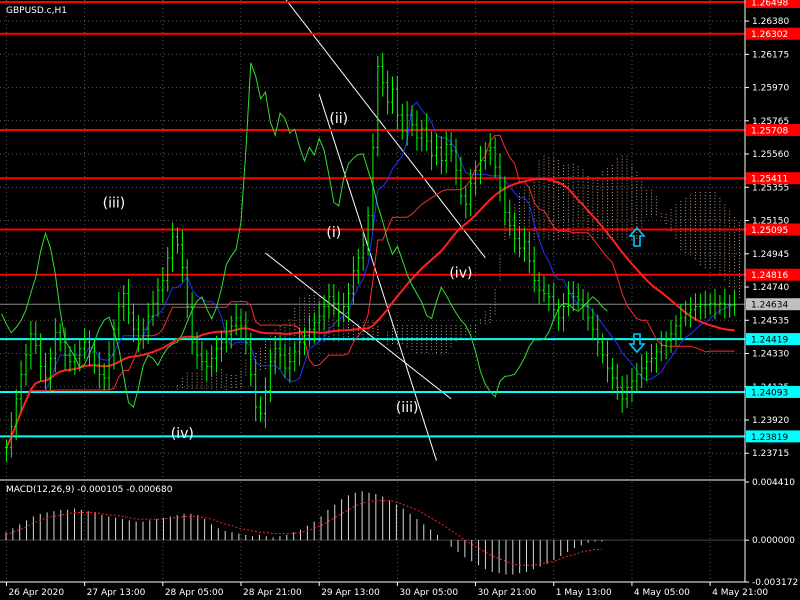 Image resolution: width=800 pixels, height=600 pixels. What do you see at coordinates (770, 421) in the screenshot?
I see `price-tick-label: 1.23920` at bounding box center [770, 421].